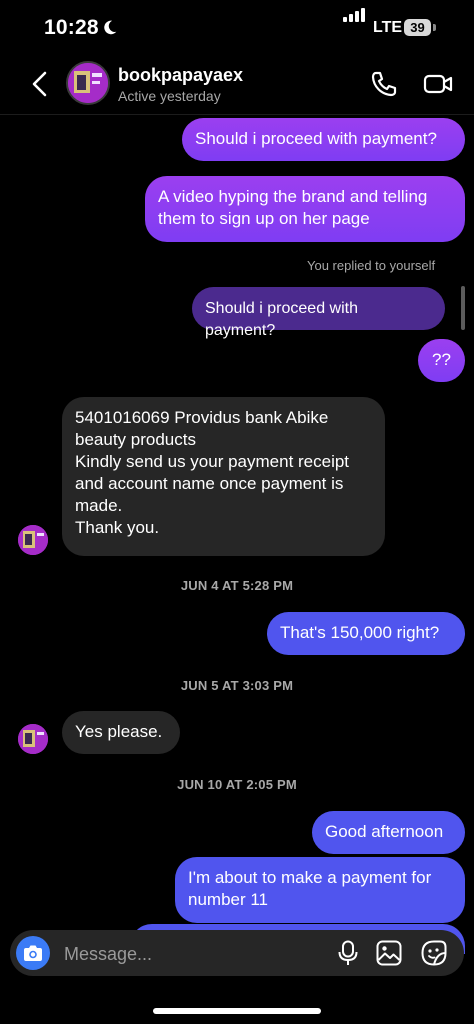 This screenshot has width=474, height=1024. I want to click on message-text: Good afternoon, so click(384, 831).